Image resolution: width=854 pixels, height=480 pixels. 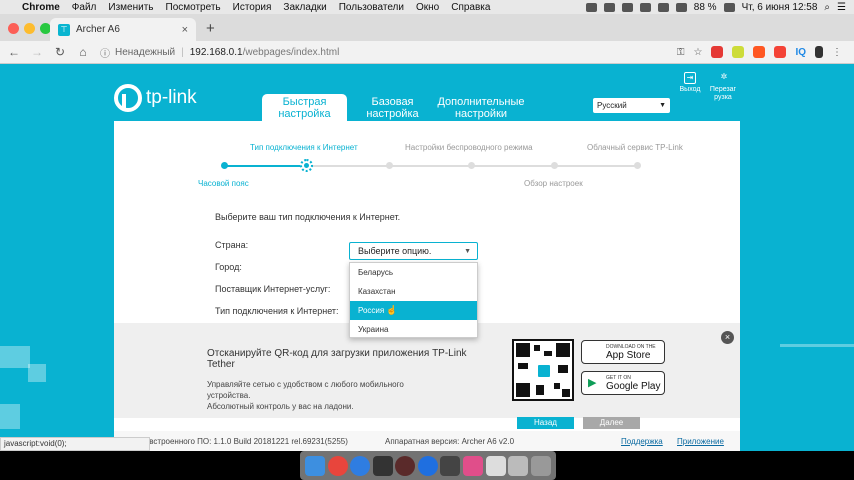 What do you see at coordinates (594, 352) in the screenshot?
I see `apple-icon` at bounding box center [594, 352].